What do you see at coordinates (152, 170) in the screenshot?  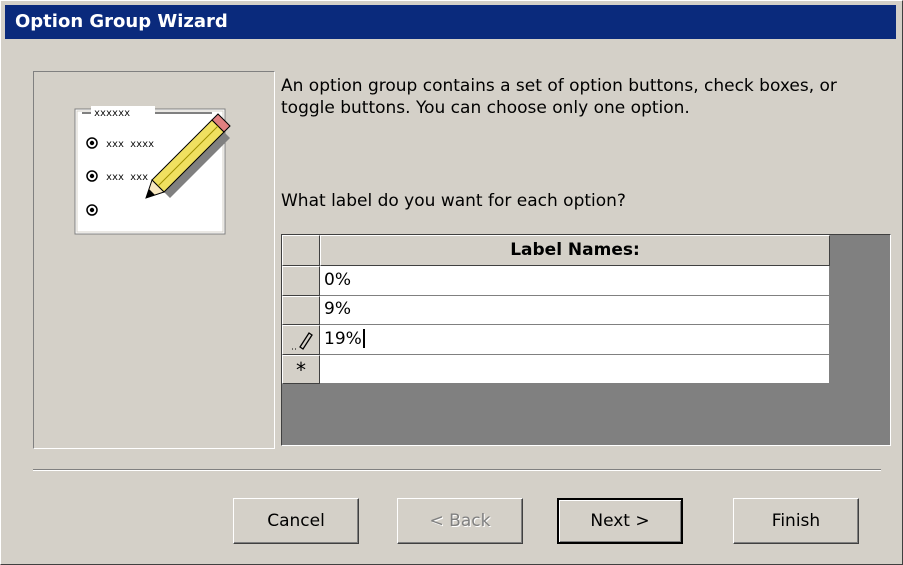 I see `option-group-illustration: xxxxxx xxx xxxx xxx xxx` at bounding box center [152, 170].